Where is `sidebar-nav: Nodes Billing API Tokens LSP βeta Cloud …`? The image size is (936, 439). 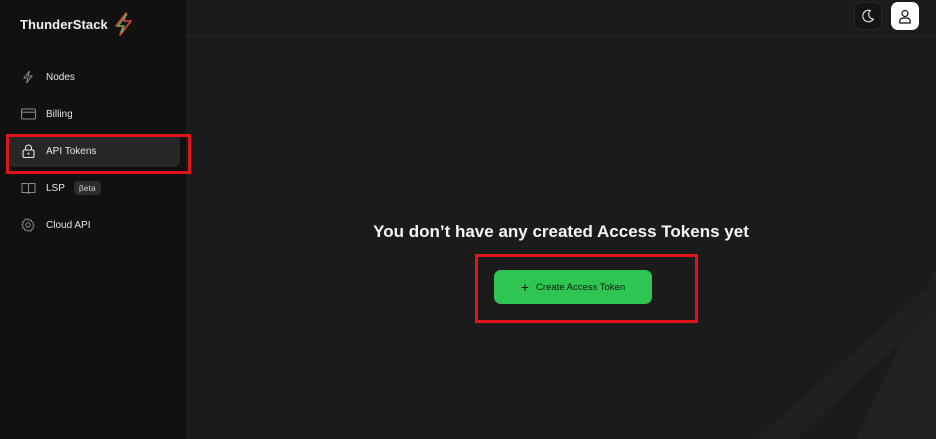 sidebar-nav: Nodes Billing API Tokens LSP βeta Cloud … is located at coordinates (94, 153).